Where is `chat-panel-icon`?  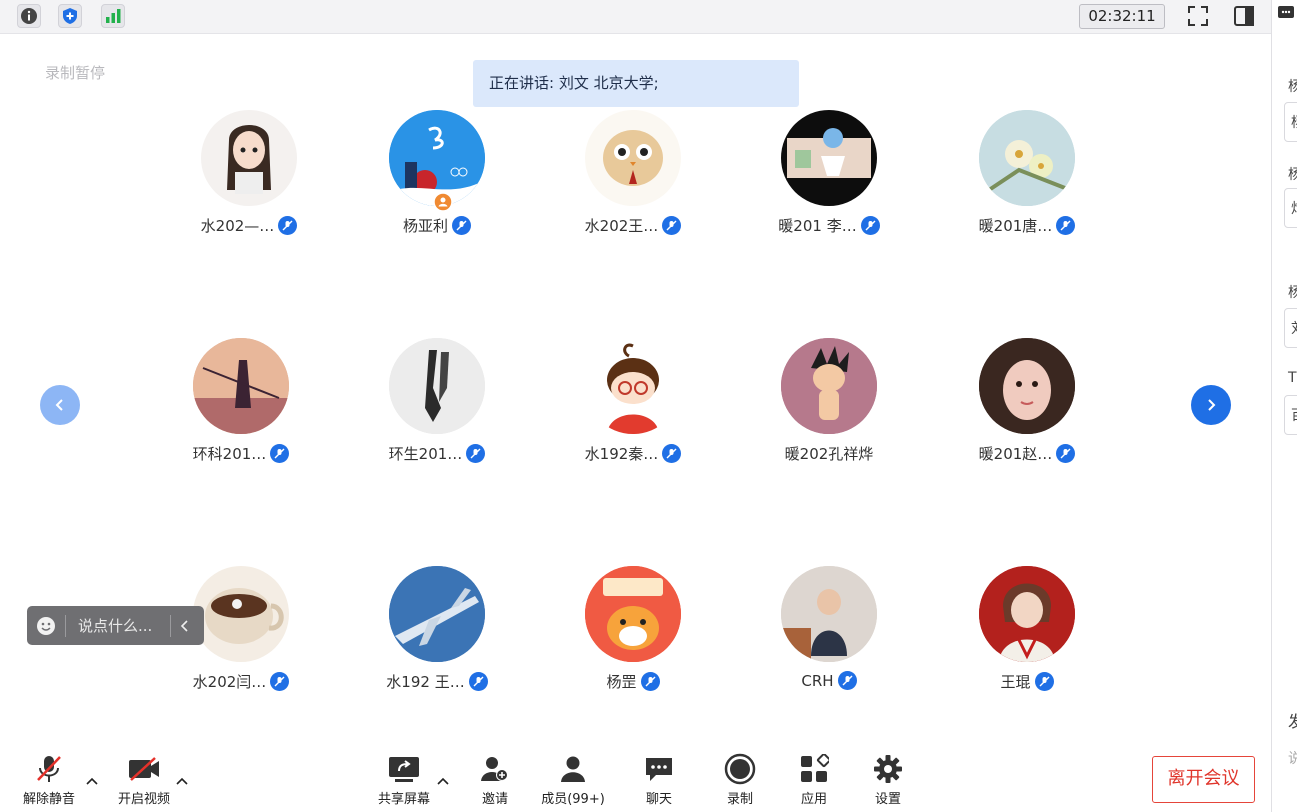
chat-panel-icon is located at coordinates (1286, 15).